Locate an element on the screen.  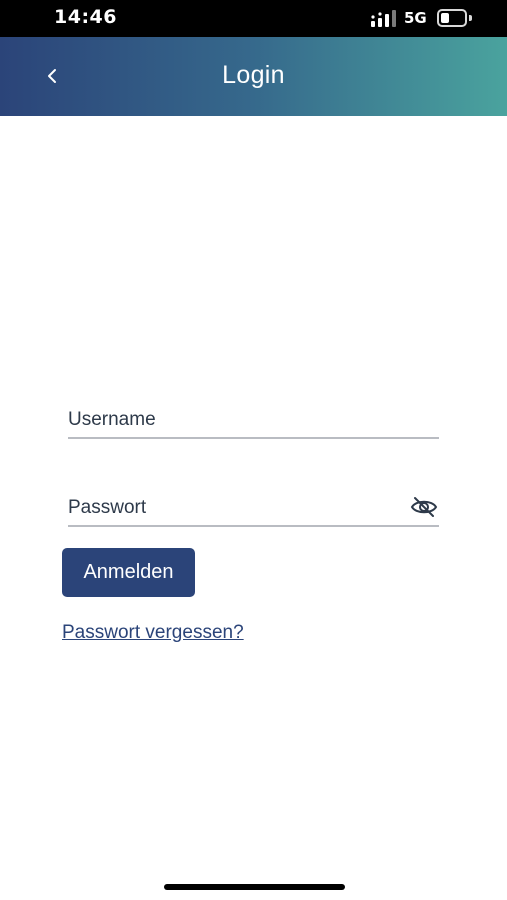
forgot-password-link: Passwort vergessen? is located at coordinates (153, 633).